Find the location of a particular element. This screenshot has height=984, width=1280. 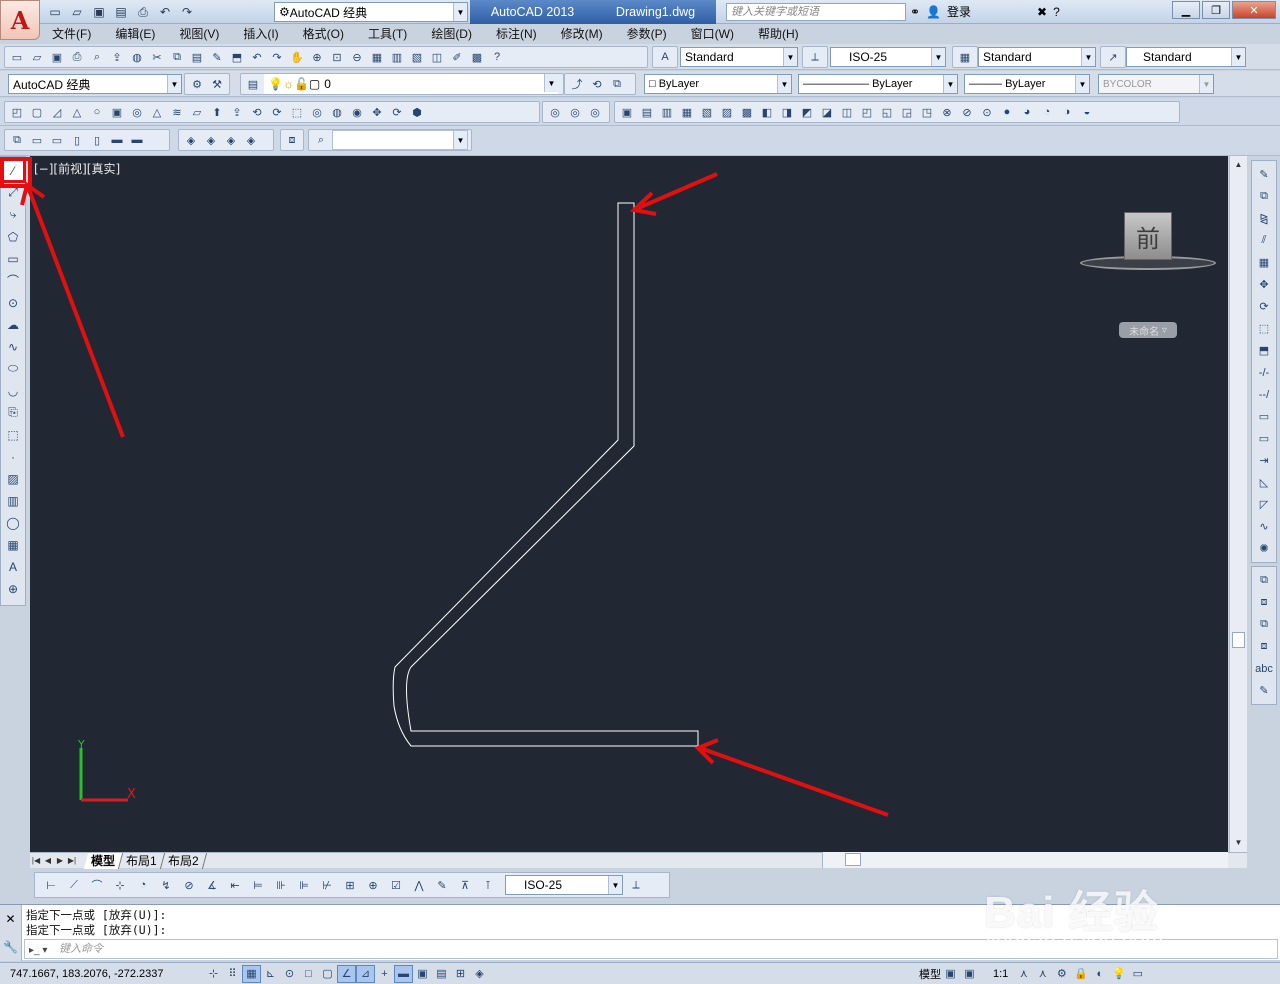

publish-icon: ⇪ is located at coordinates (117, 57).